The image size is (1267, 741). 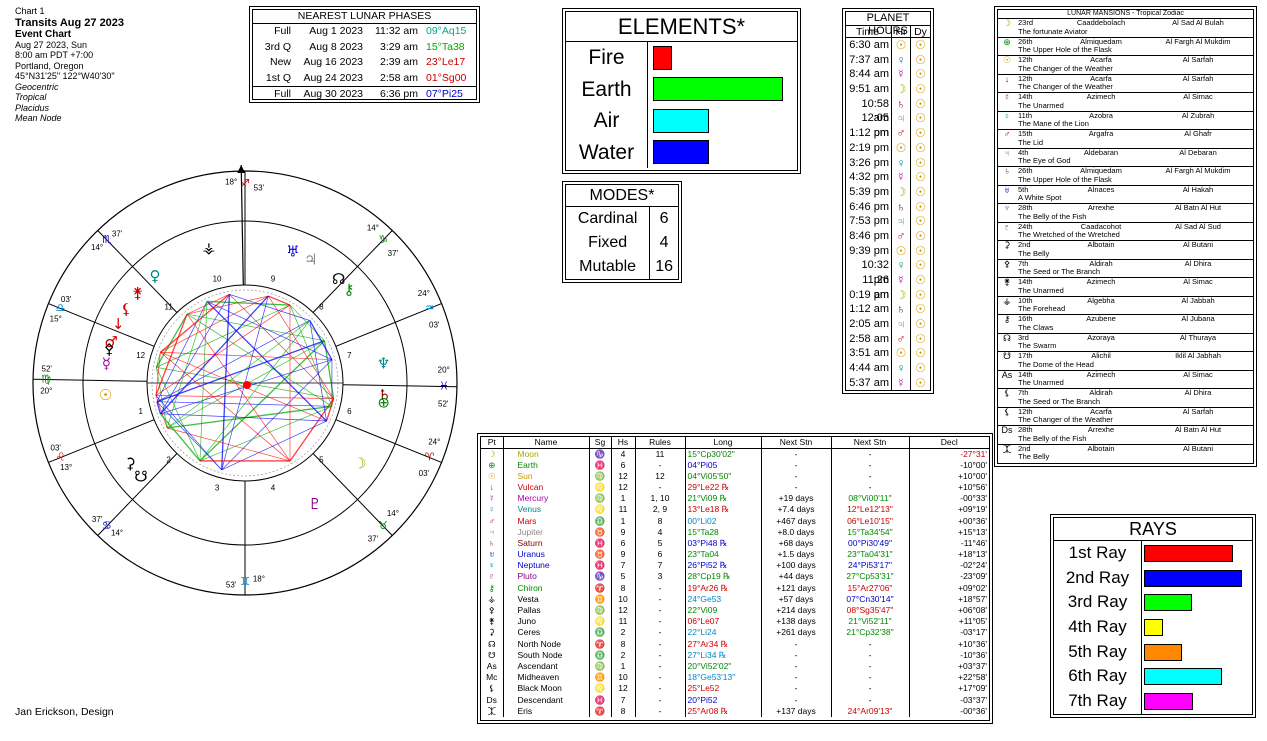 I want to click on mansion-arabic-name: Al Jabbah, so click(x=1198, y=300).